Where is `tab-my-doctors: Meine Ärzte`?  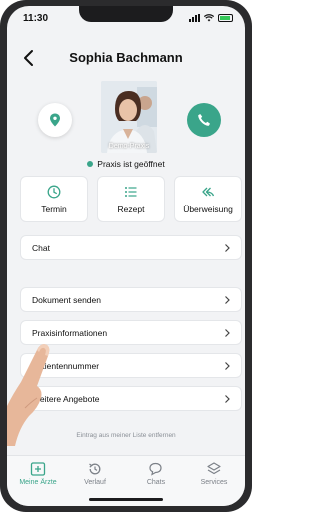 tab-my-doctors: Meine Ärzte is located at coordinates (38, 479).